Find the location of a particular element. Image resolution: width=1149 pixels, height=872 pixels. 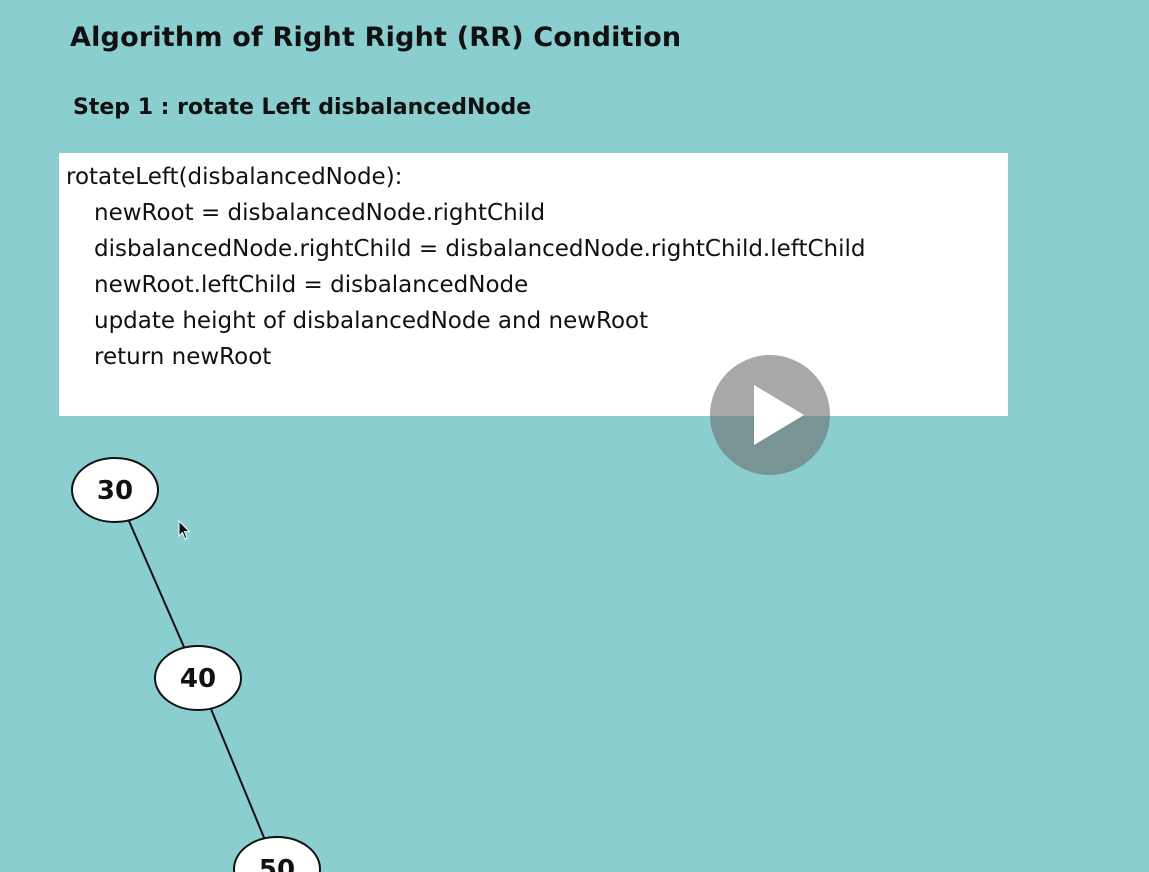

node-label-50: 50 is located at coordinates (277, 863).